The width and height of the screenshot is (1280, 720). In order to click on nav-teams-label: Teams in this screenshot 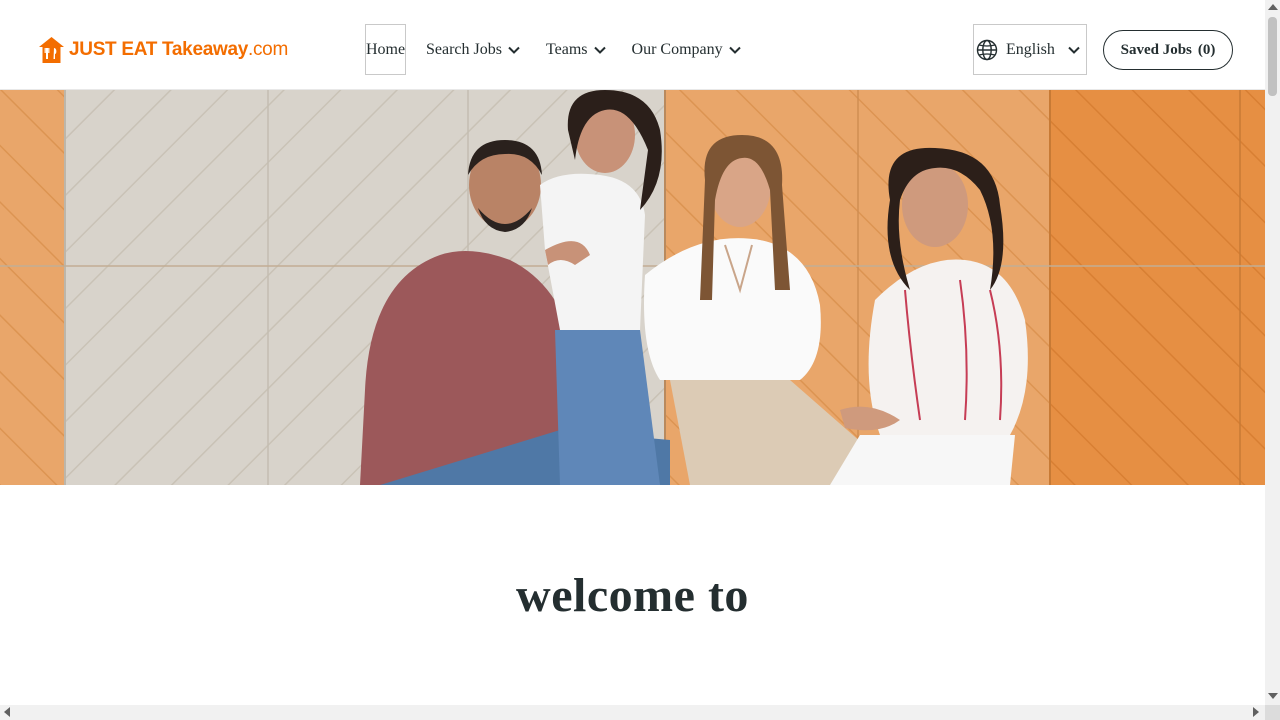, I will do `click(566, 49)`.